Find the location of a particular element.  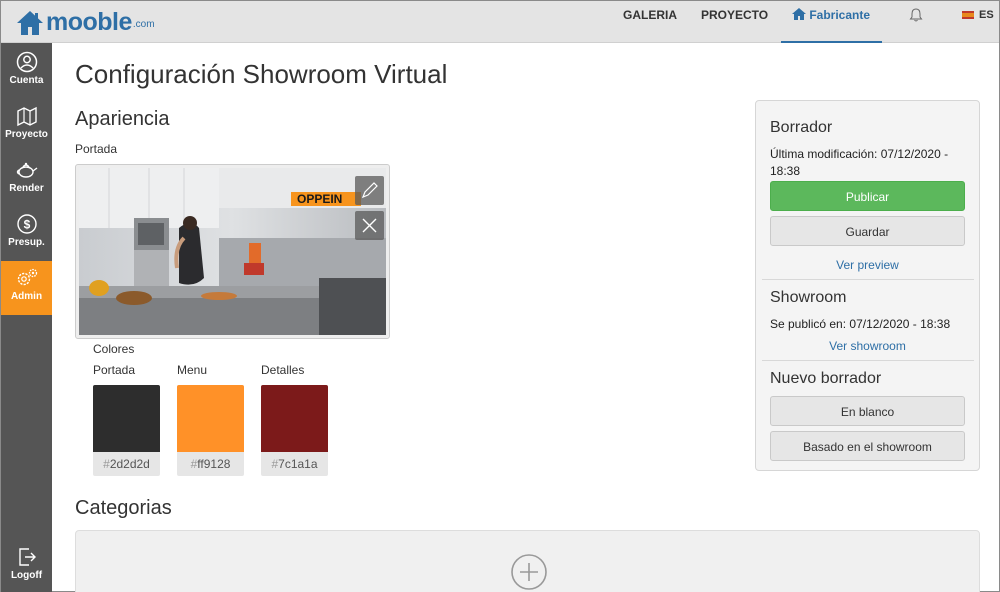

sidebar-item-presup: $ Presup. is located at coordinates (26, 234).